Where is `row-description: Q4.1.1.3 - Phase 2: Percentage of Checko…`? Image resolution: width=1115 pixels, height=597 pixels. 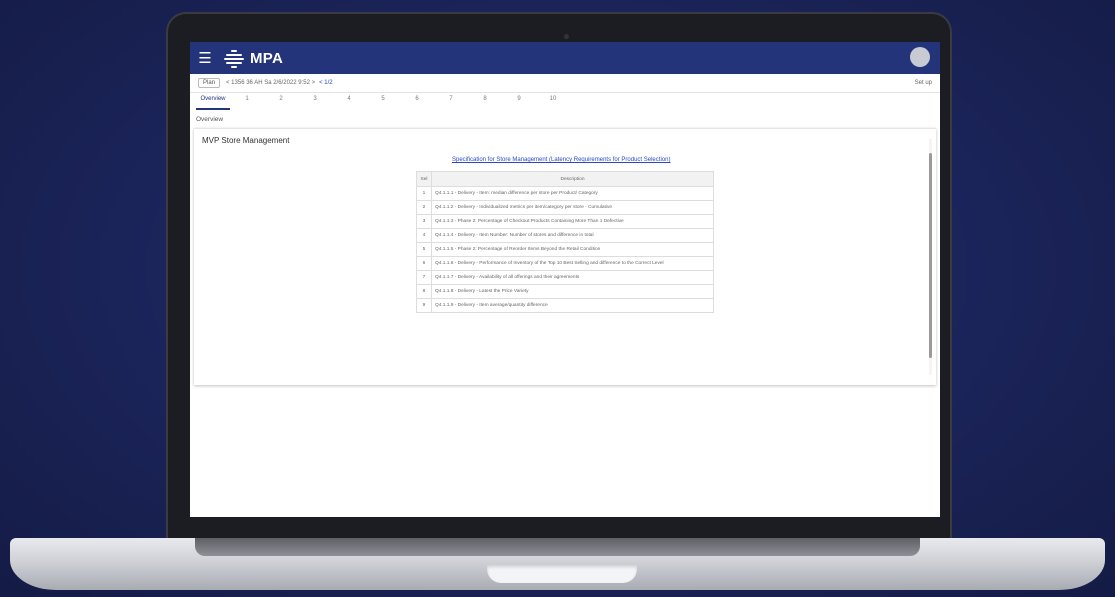 row-description: Q4.1.1.3 - Phase 2: Percentage of Checko… is located at coordinates (572, 221).